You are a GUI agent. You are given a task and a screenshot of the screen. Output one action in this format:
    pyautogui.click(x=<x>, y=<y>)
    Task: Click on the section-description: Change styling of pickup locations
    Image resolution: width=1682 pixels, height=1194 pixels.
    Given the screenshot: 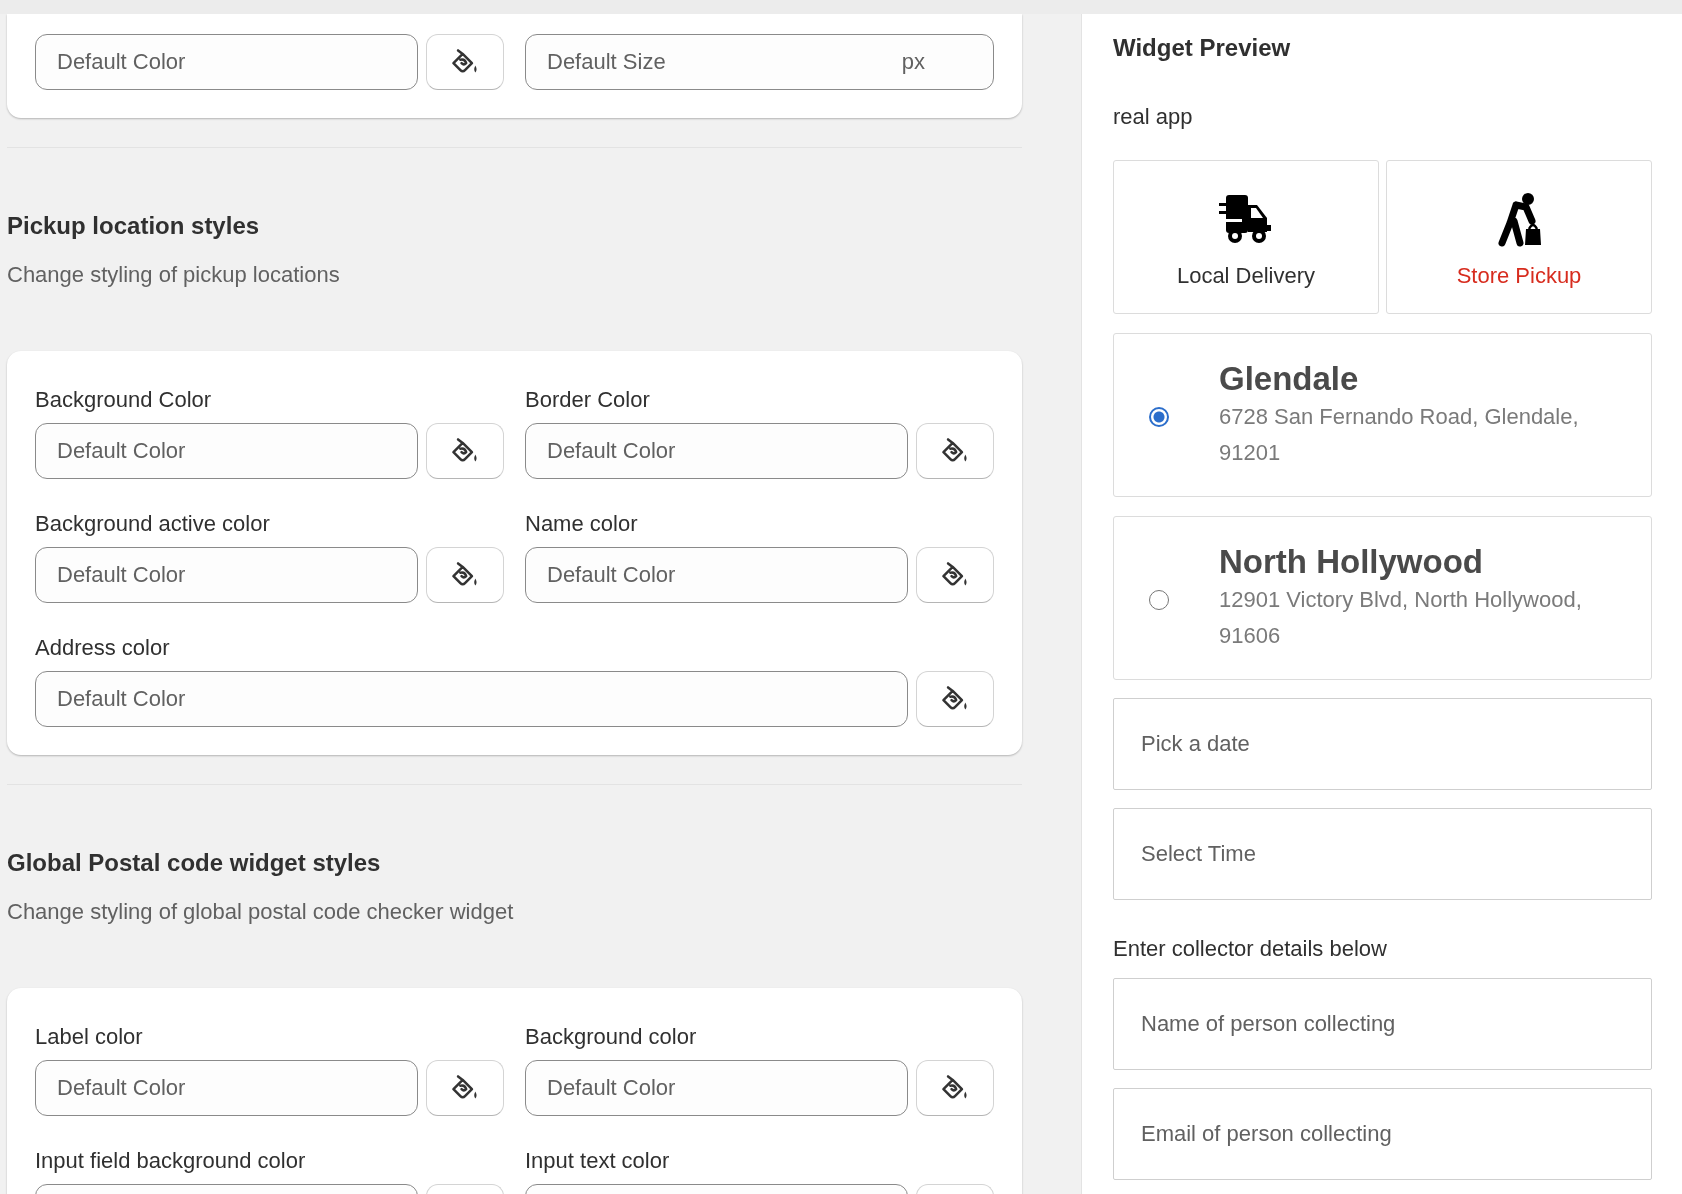 What is the action you would take?
    pyautogui.click(x=174, y=275)
    